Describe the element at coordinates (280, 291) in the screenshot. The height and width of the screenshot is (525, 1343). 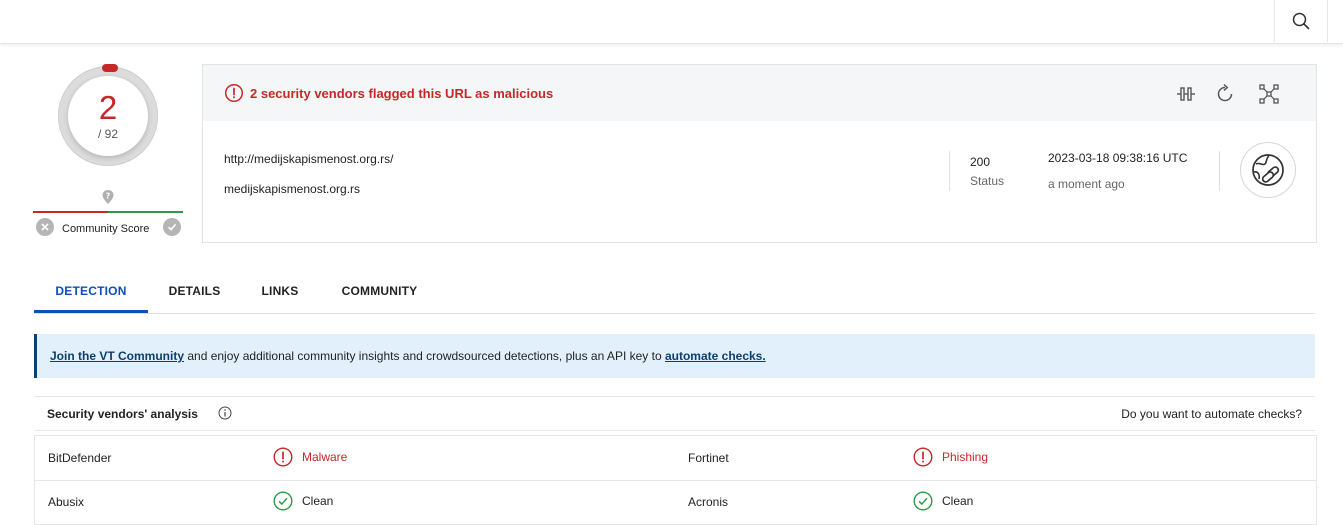
I see `tab-links: LINKS` at that location.